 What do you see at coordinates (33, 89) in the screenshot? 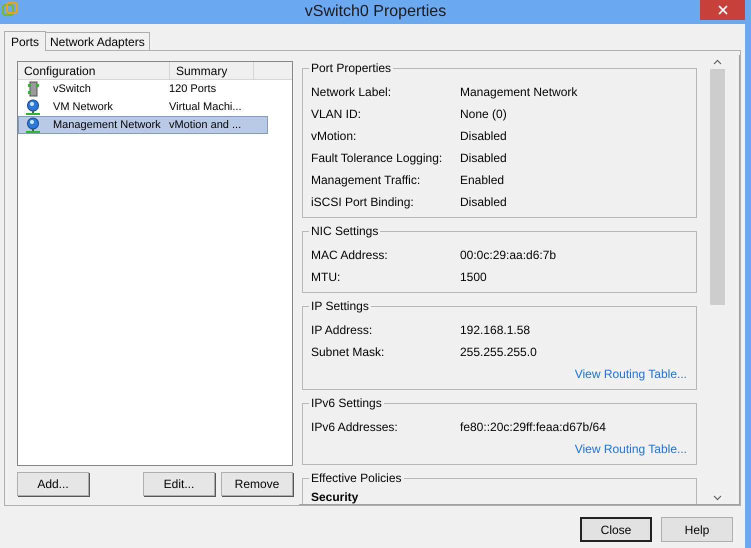
I see `switch-icon` at bounding box center [33, 89].